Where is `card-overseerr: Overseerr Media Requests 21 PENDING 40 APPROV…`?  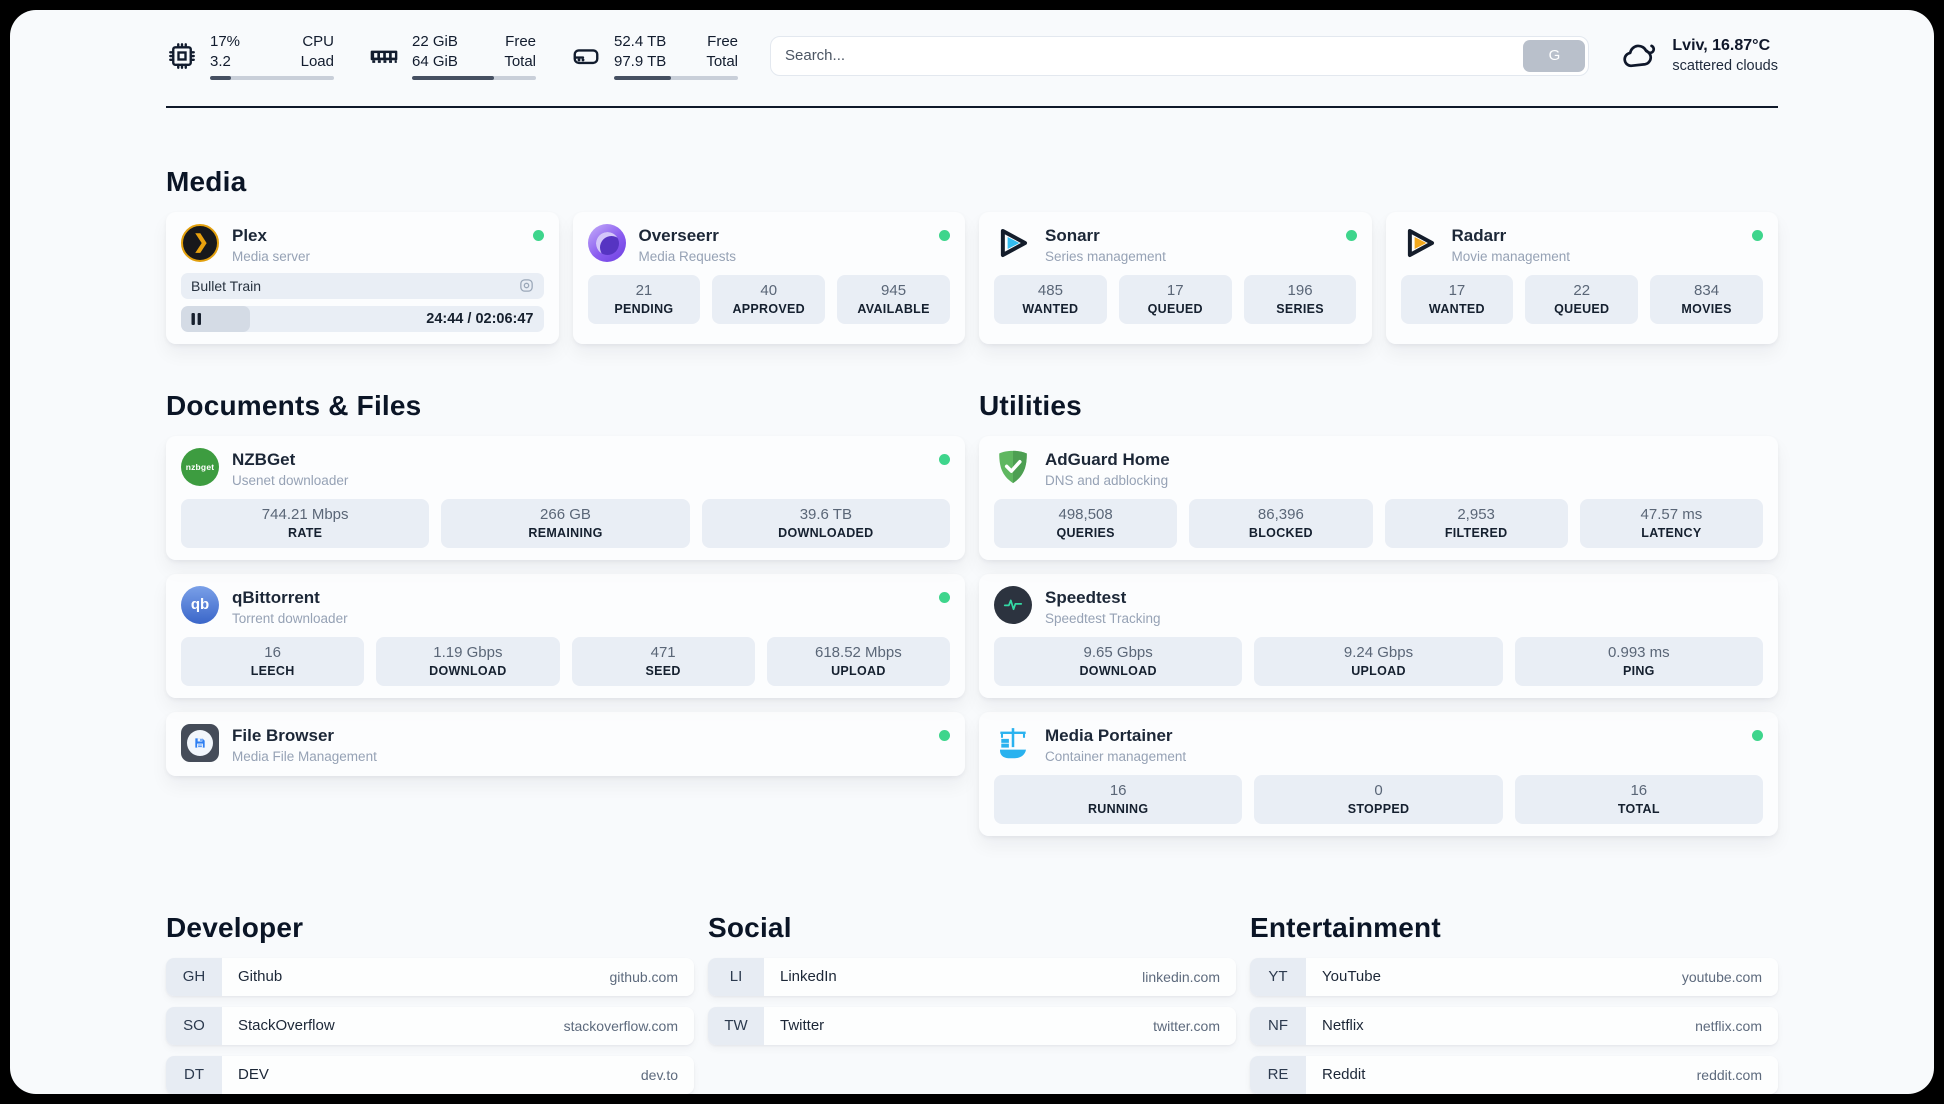
card-overseerr: Overseerr Media Requests 21 PENDING 40 APPROV… is located at coordinates (768, 277).